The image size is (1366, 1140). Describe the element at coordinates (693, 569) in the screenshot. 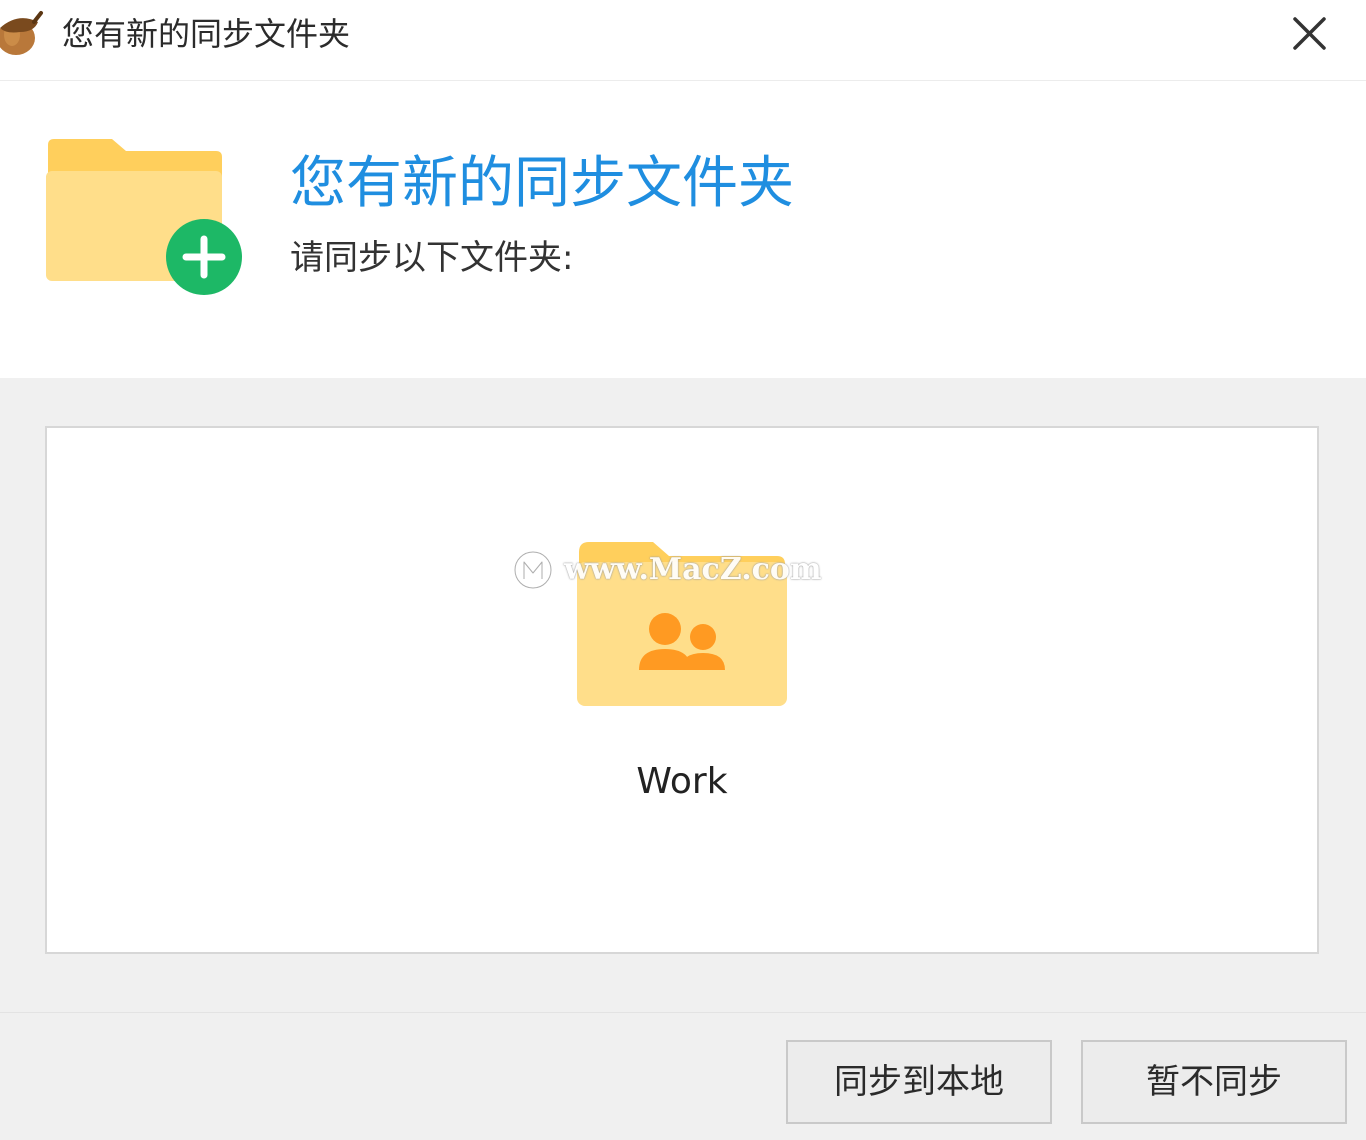

I see `watermark-text: www.MacZ.com` at that location.